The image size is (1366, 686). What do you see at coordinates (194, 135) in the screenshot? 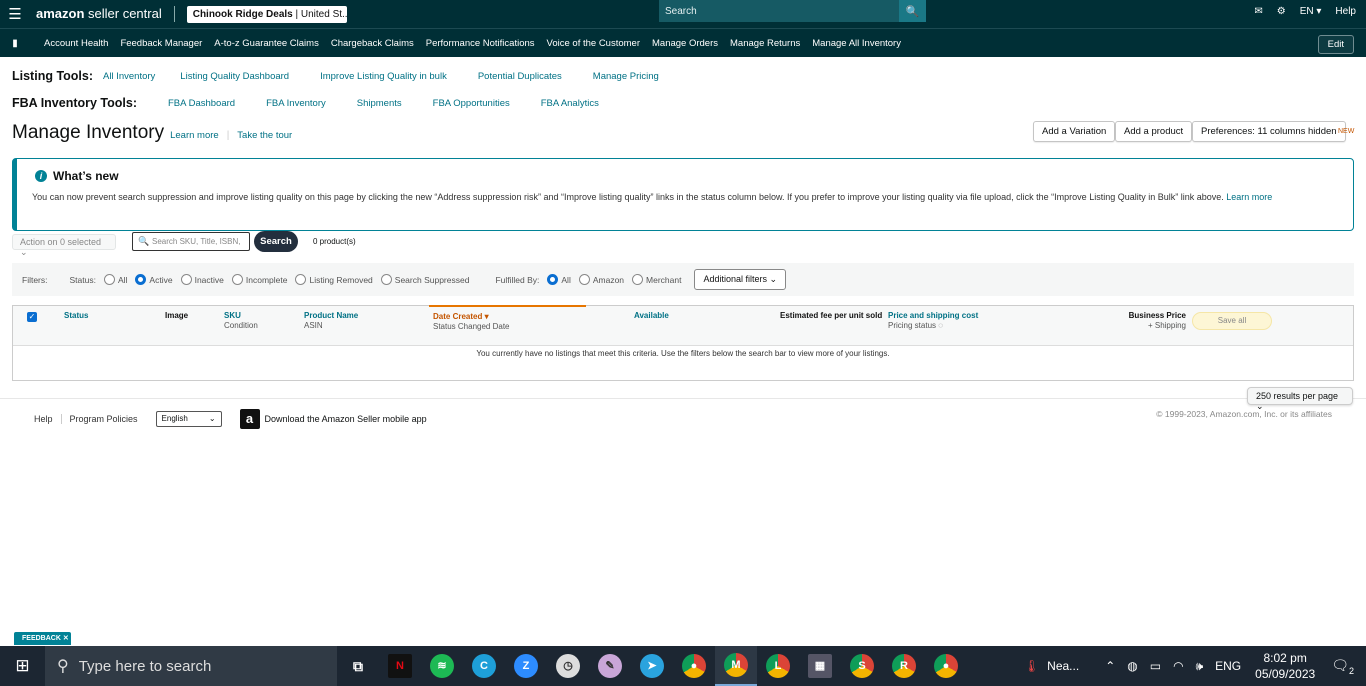
I see `learn-more-link: Learn more` at bounding box center [194, 135].